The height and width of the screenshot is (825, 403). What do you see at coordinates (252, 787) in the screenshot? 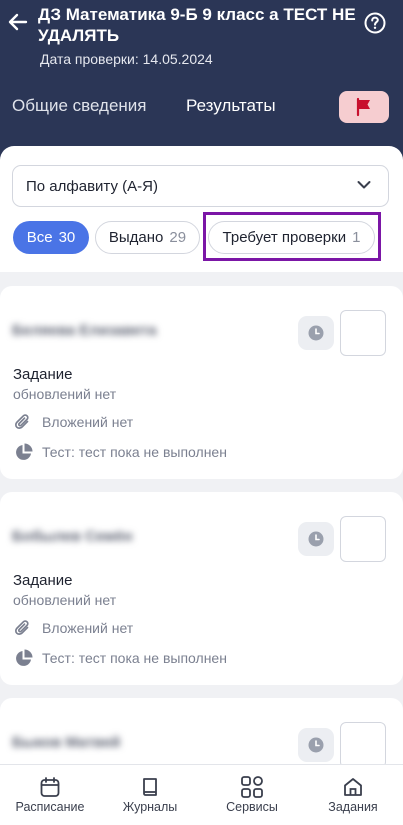
I see `grid-icon` at bounding box center [252, 787].